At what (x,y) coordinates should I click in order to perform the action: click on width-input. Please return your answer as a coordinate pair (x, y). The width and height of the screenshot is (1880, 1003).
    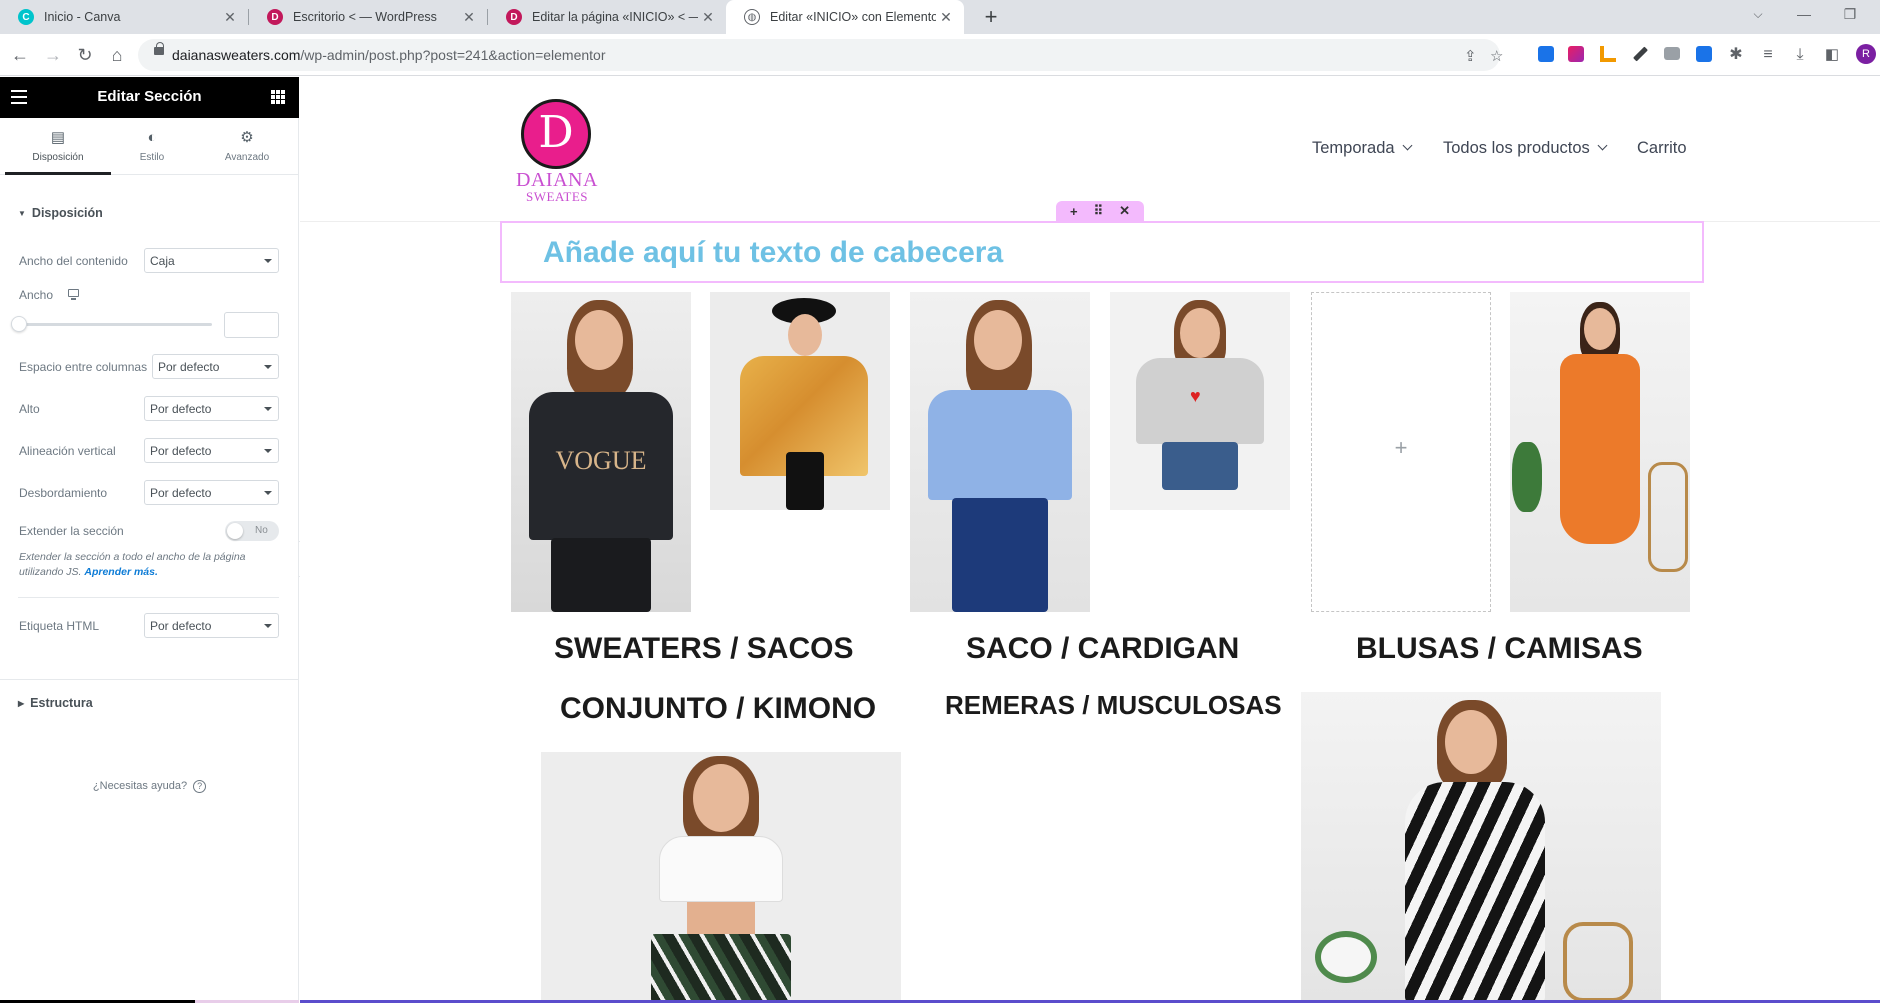
    Looking at the image, I should click on (251, 325).